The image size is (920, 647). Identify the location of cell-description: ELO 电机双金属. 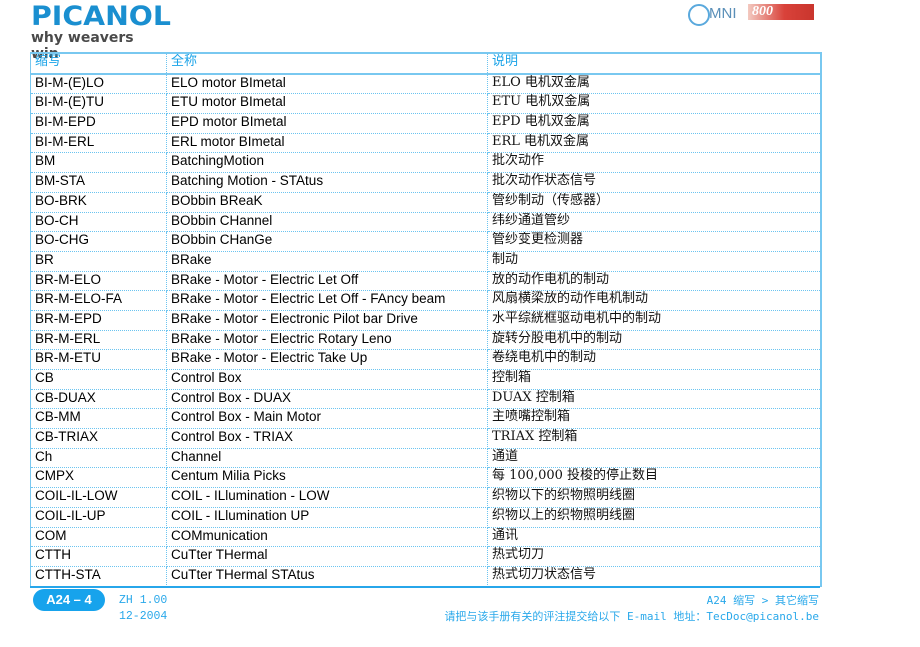
(654, 83).